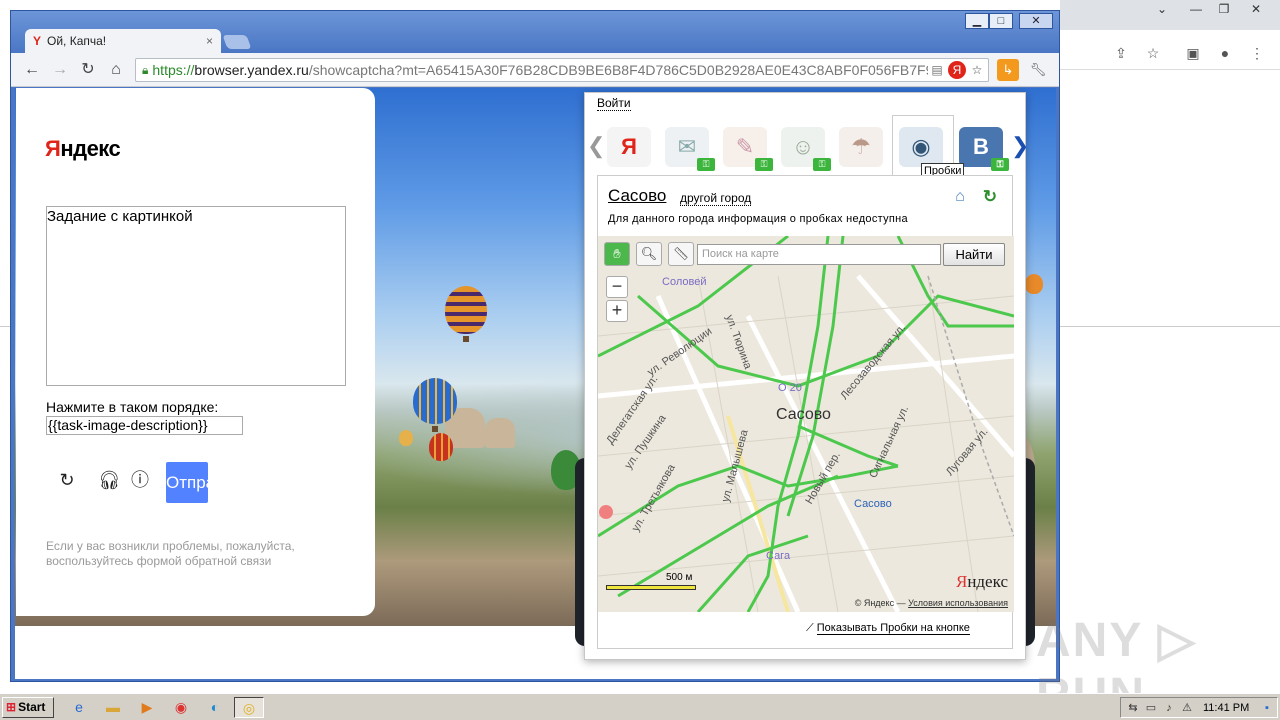  Describe the element at coordinates (79, 707) in the screenshot. I see `ie-icon: e` at that location.